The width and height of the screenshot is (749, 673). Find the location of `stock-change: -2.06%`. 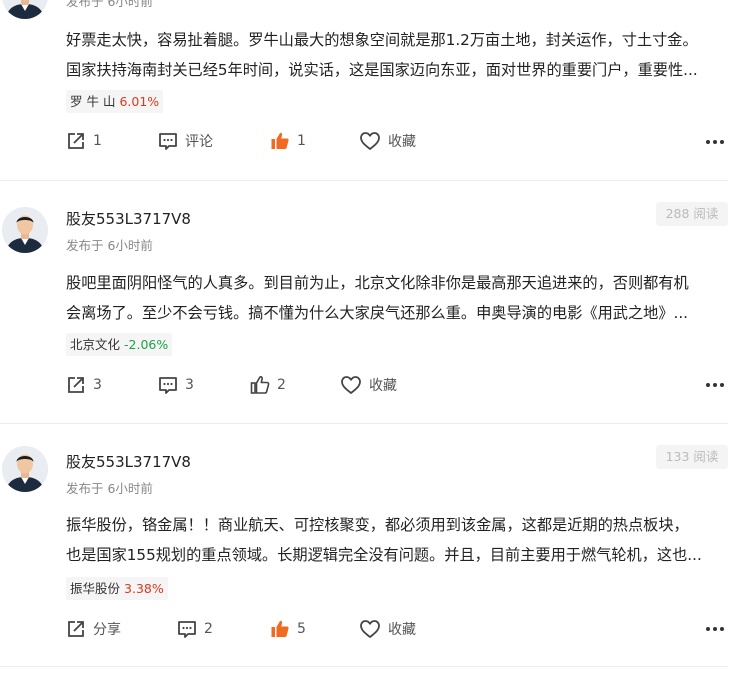

stock-change: -2.06% is located at coordinates (146, 344).